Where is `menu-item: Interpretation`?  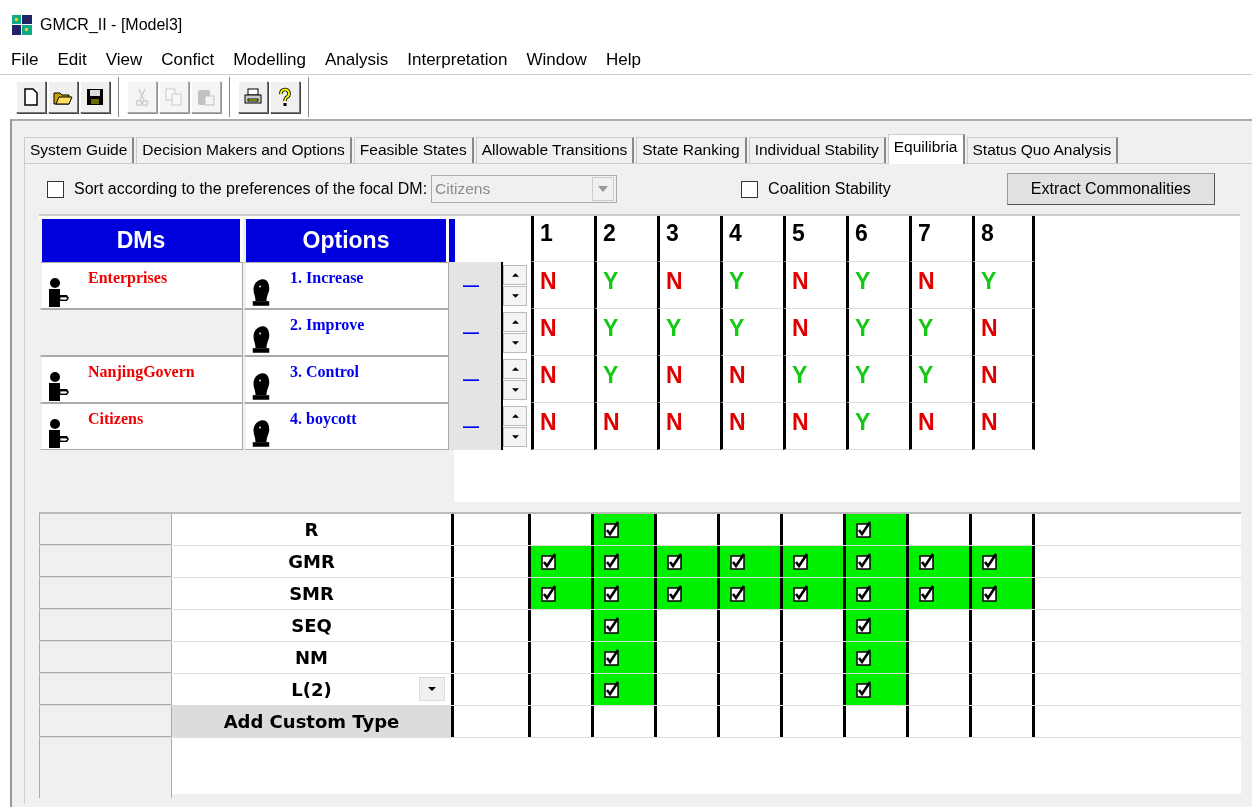
menu-item: Interpretation is located at coordinates (457, 60).